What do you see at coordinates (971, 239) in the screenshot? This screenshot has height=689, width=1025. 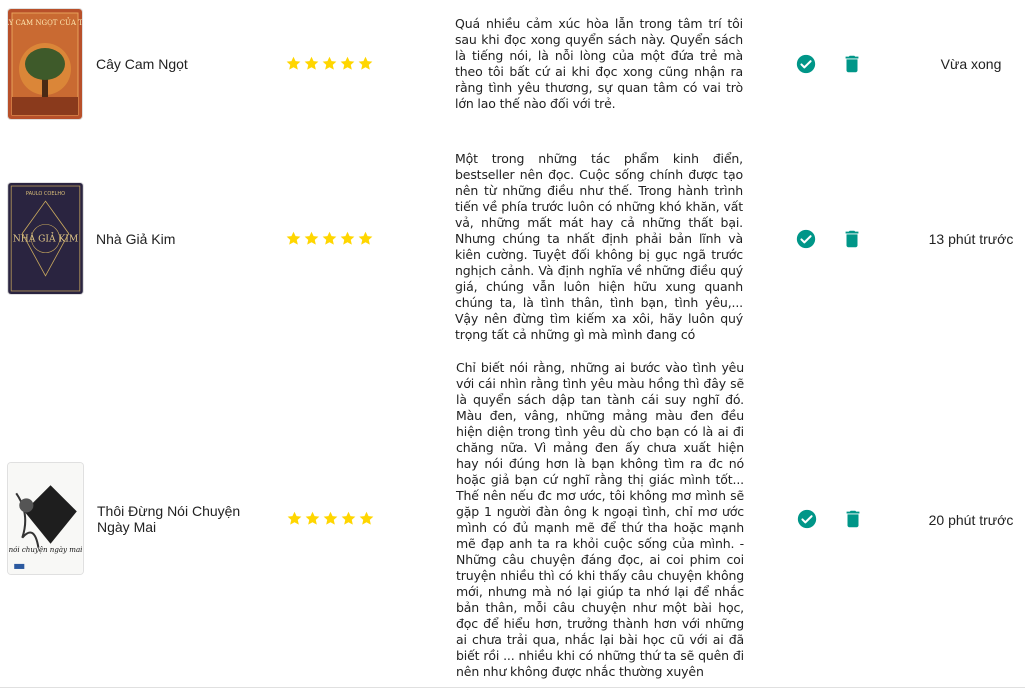 I see `review-time: 13 phút trước` at bounding box center [971, 239].